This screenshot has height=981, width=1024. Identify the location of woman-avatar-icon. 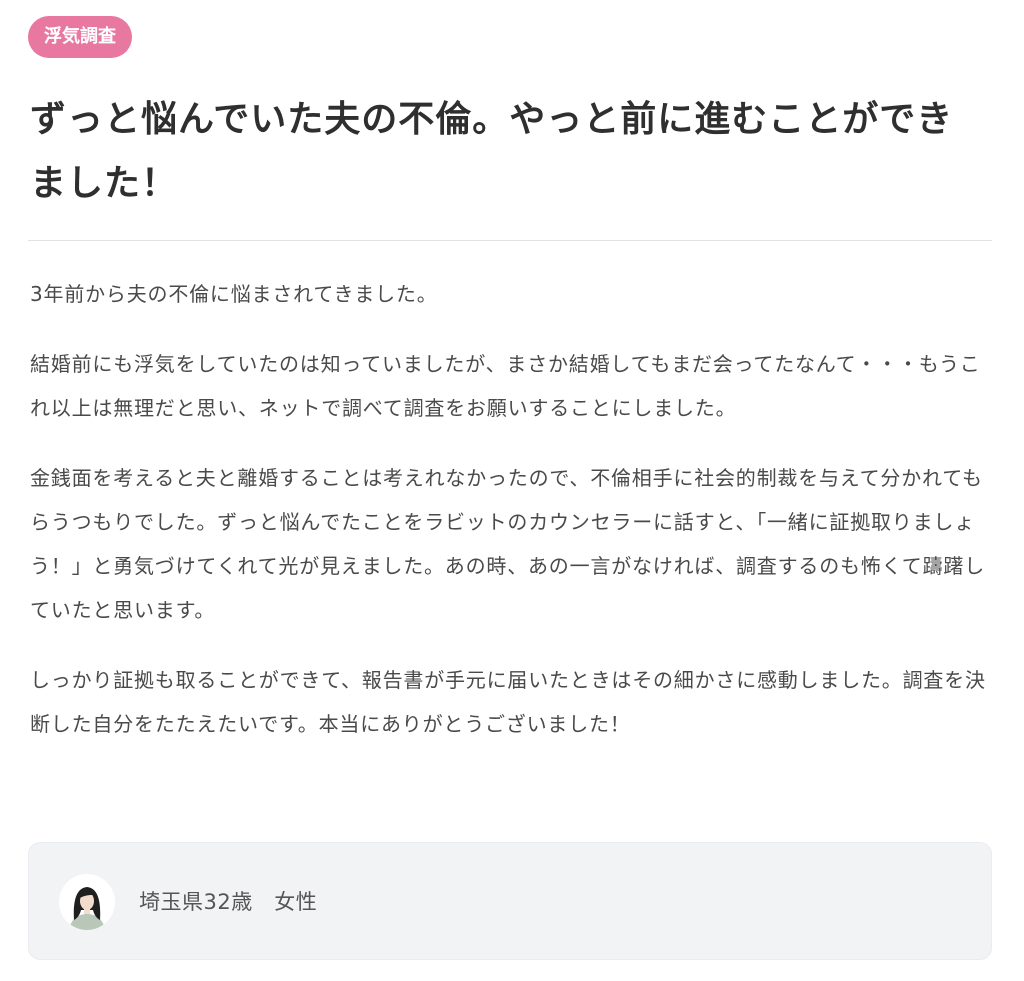
(87, 902).